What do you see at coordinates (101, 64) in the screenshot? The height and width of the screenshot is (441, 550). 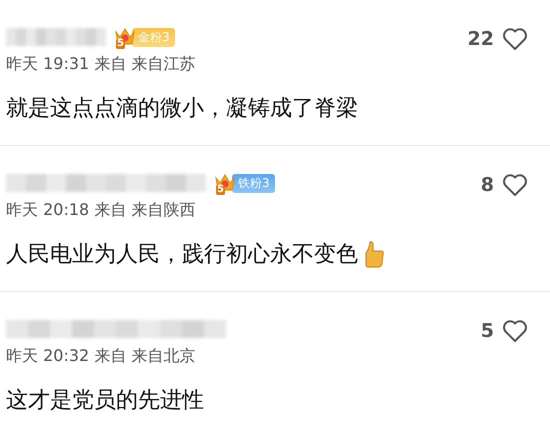 I see `comment-meta: 昨天 19:31 来自 来自江苏` at bounding box center [101, 64].